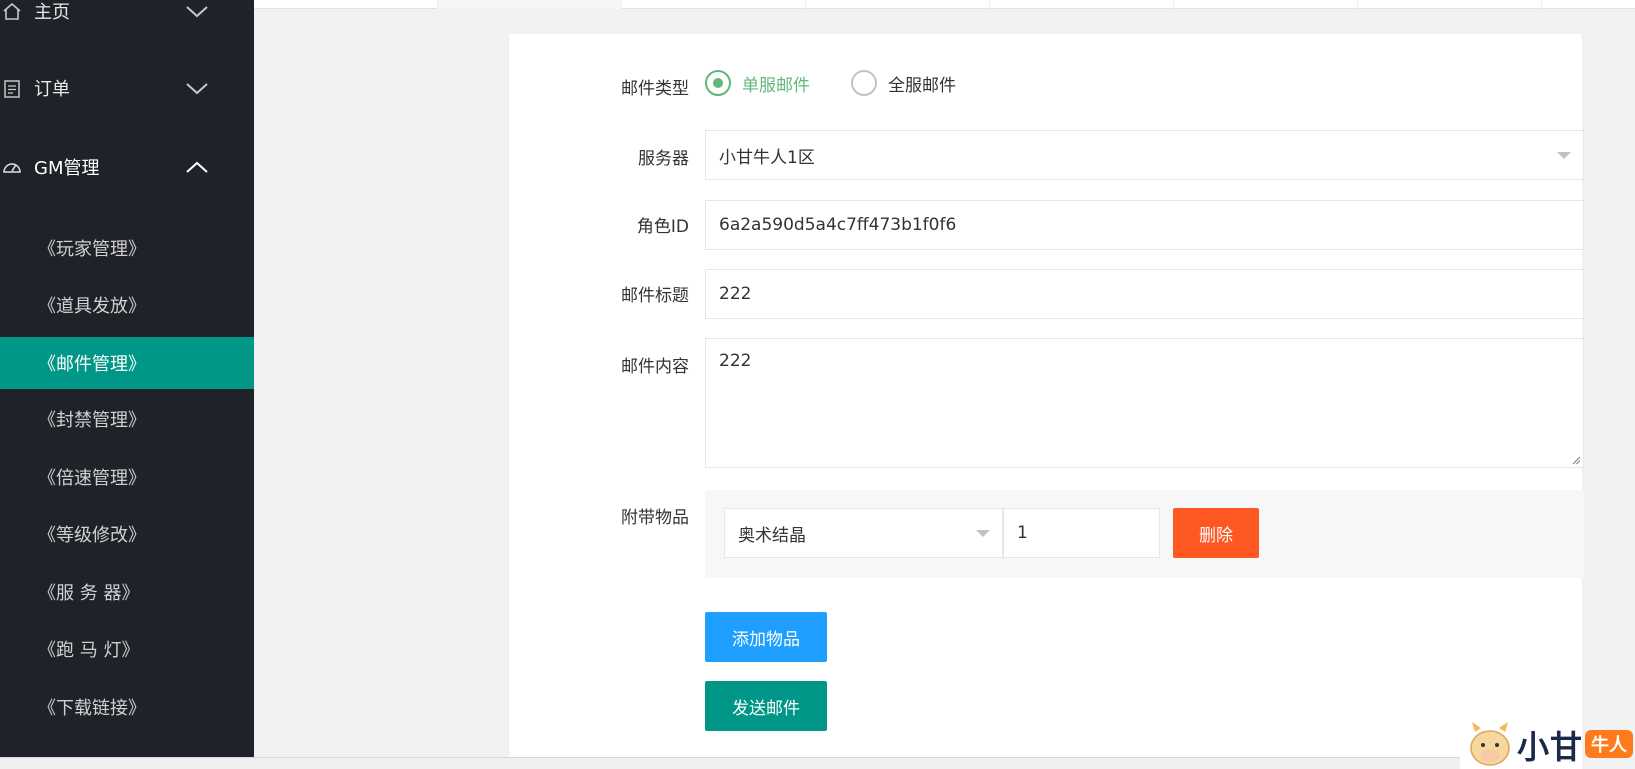 This screenshot has width=1635, height=769. I want to click on add-item-button: 添加物品, so click(766, 637).